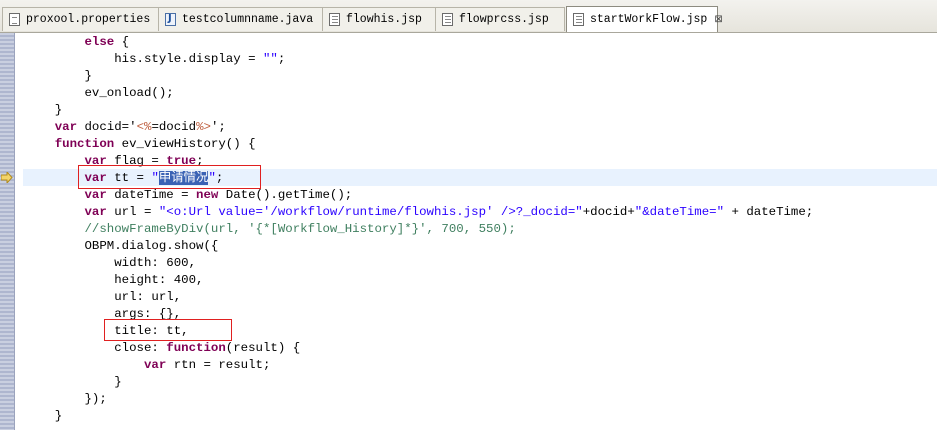 The width and height of the screenshot is (937, 430). Describe the element at coordinates (419, 246) in the screenshot. I see `code-line: OBPM.dialog.show({` at that location.